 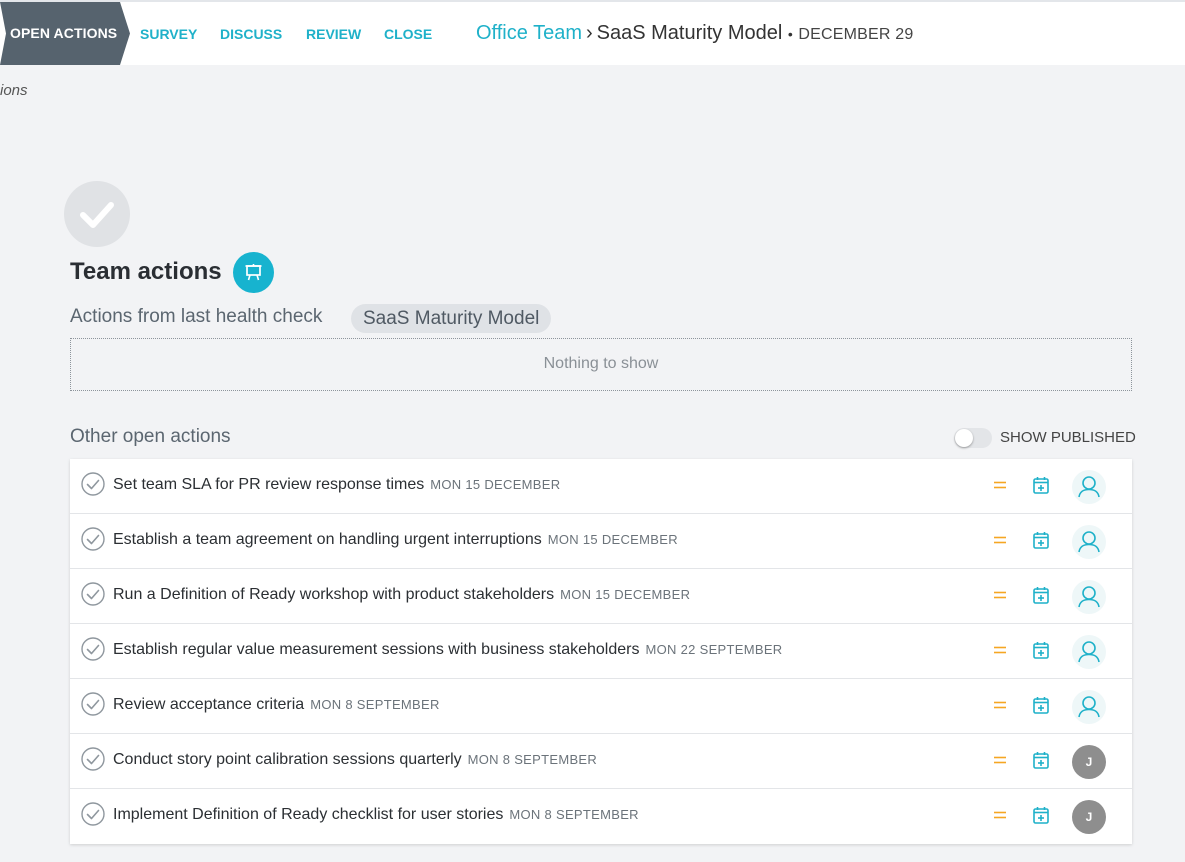 What do you see at coordinates (856, 34) in the screenshot?
I see `breadcrumb-date: DECEMBER 29` at bounding box center [856, 34].